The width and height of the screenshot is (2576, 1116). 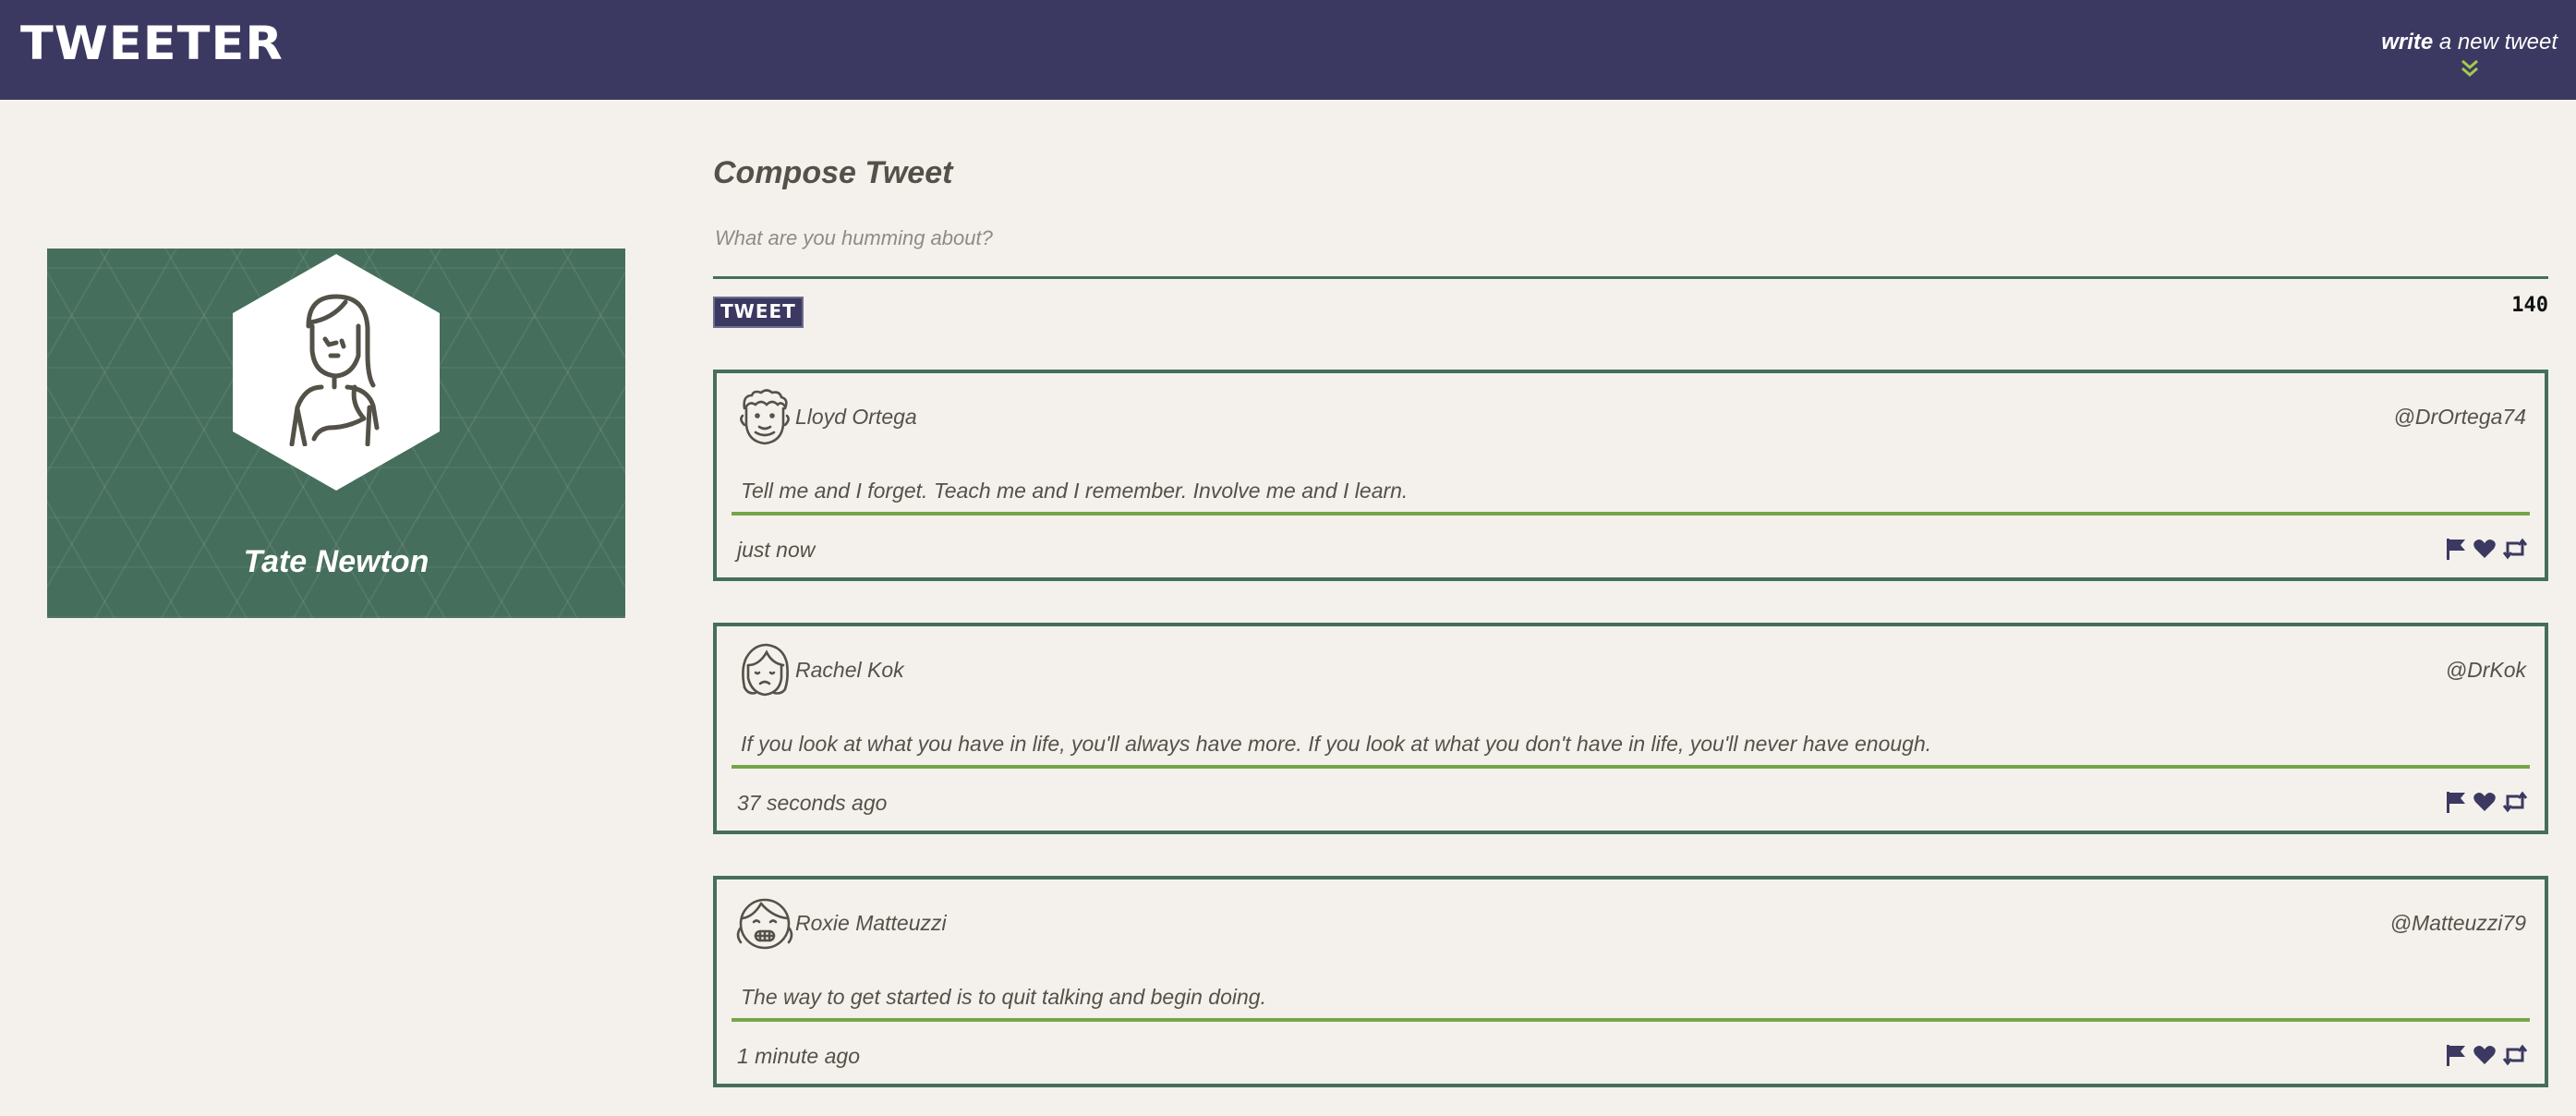 I want to click on write-rest-label: a new tweet, so click(x=2495, y=43).